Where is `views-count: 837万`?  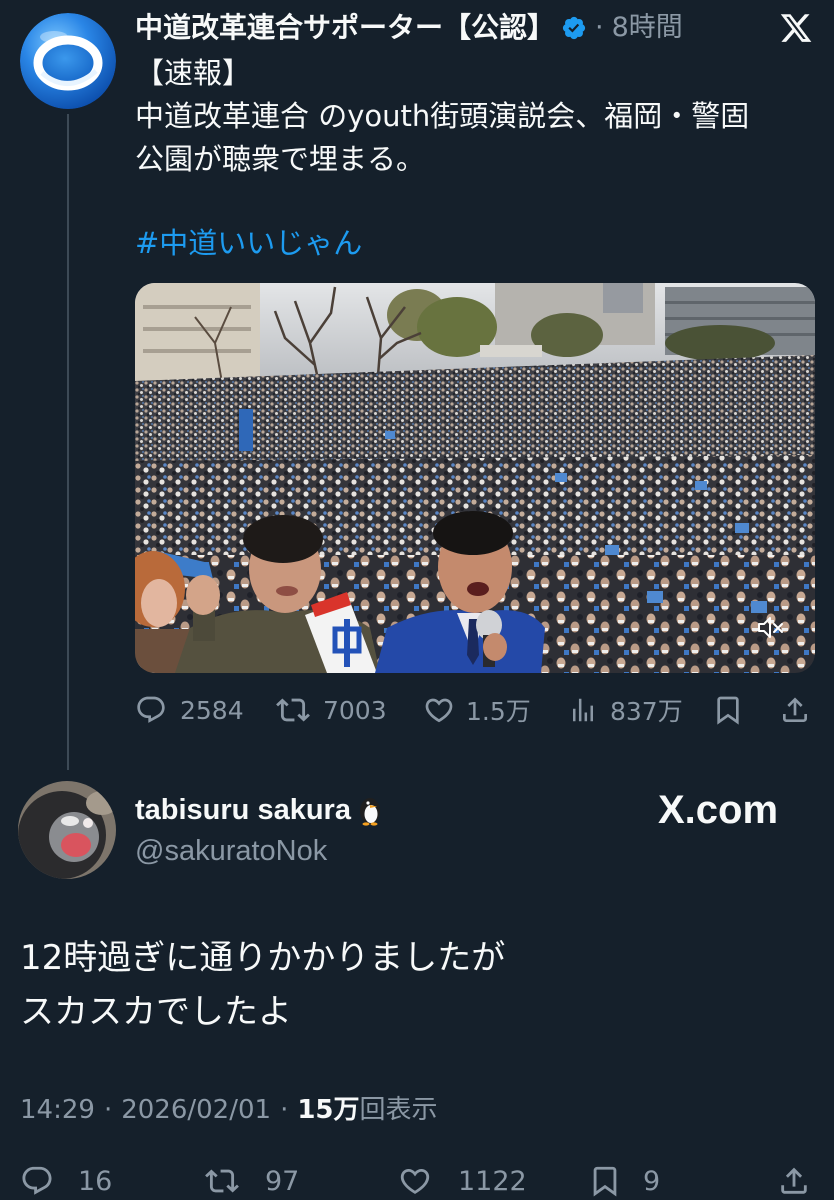
views-count: 837万 is located at coordinates (646, 711).